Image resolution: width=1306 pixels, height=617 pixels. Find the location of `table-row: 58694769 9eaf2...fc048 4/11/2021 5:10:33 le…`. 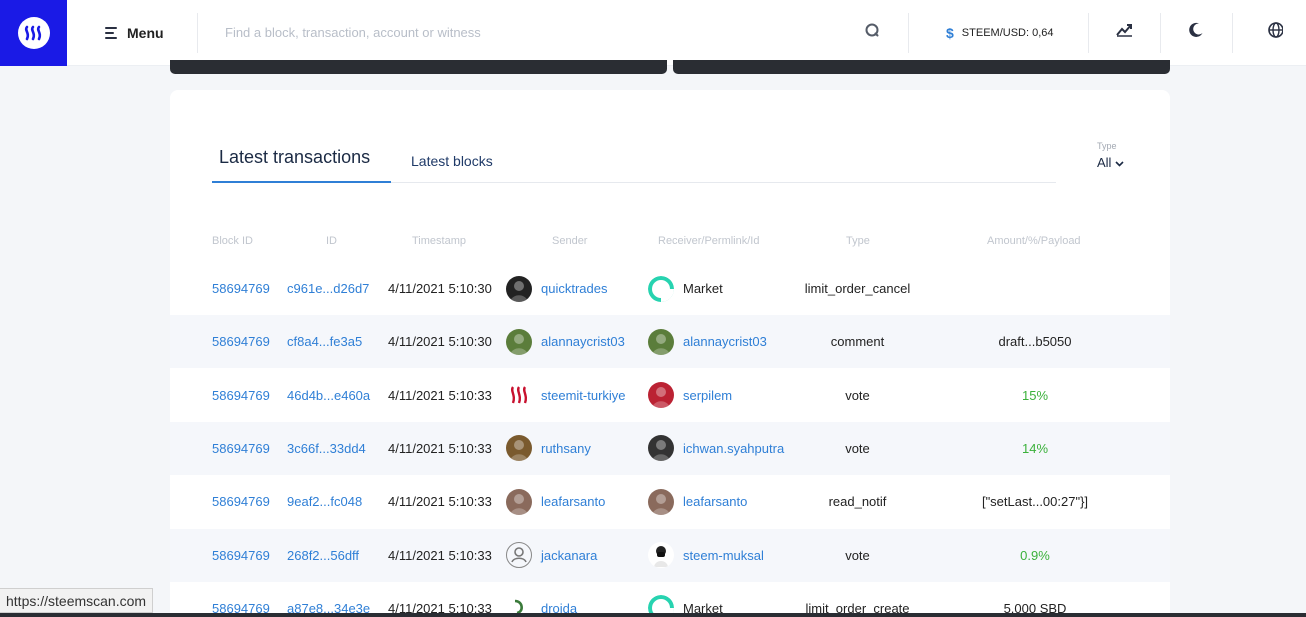

table-row: 58694769 9eaf2...fc048 4/11/2021 5:10:33 le… is located at coordinates (670, 501).